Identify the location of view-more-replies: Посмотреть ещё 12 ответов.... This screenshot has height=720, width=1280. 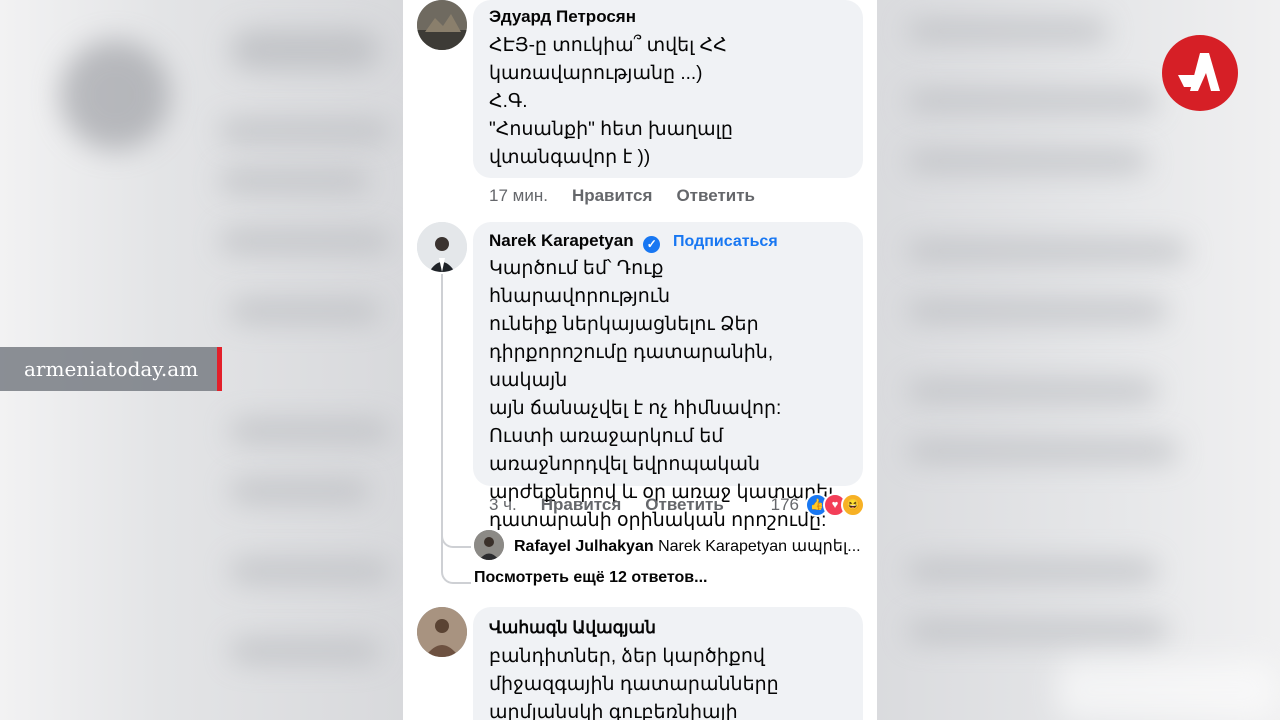
(590, 578).